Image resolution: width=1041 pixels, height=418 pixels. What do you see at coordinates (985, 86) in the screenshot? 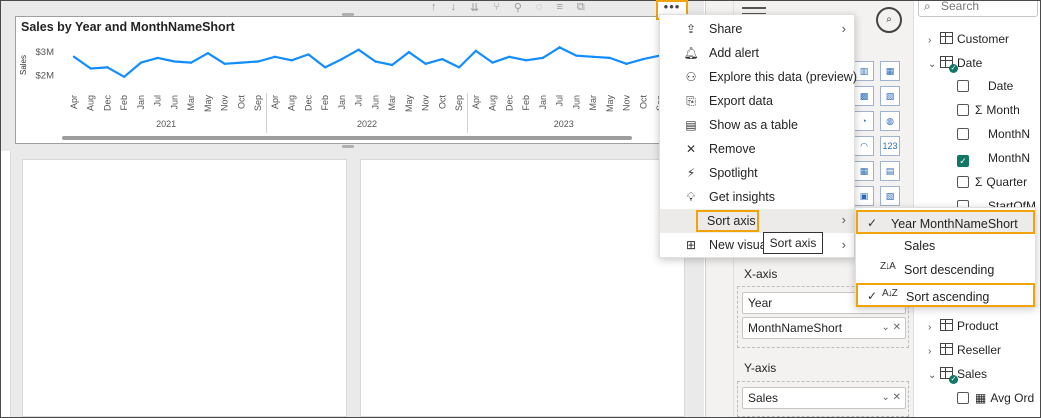
I see `field-date: Date` at bounding box center [985, 86].